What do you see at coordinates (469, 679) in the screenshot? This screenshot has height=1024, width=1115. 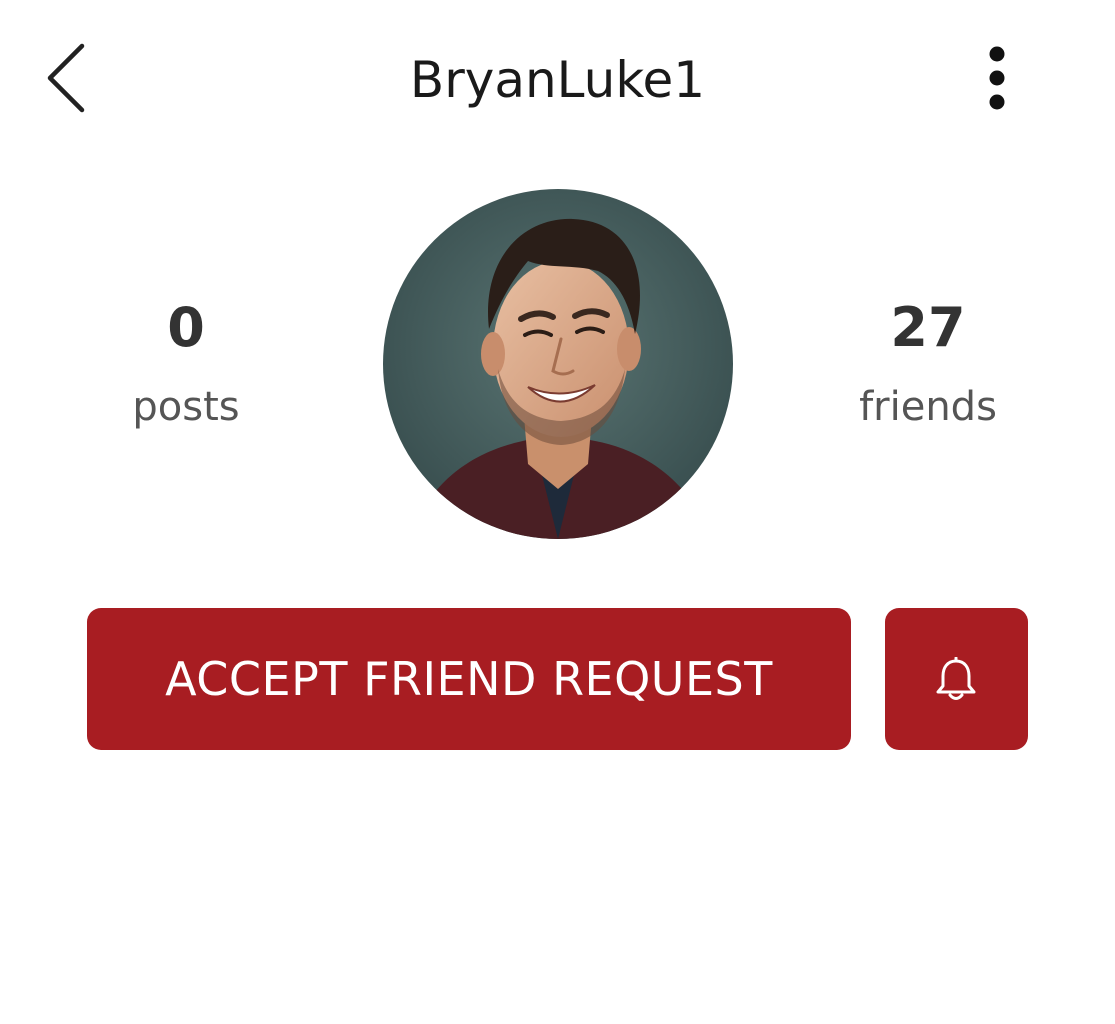 I see `accept-friend-request-button: ACCEPT FRIEND REQUEST` at bounding box center [469, 679].